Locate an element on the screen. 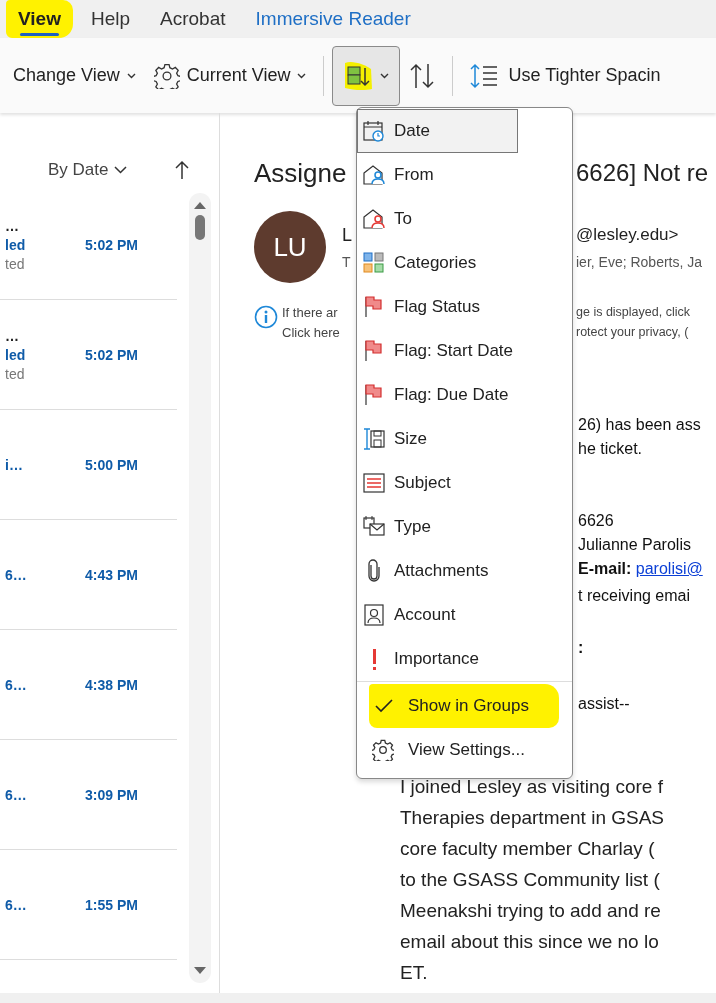 The width and height of the screenshot is (716, 1003). recipients-line: T is located at coordinates (346, 261).